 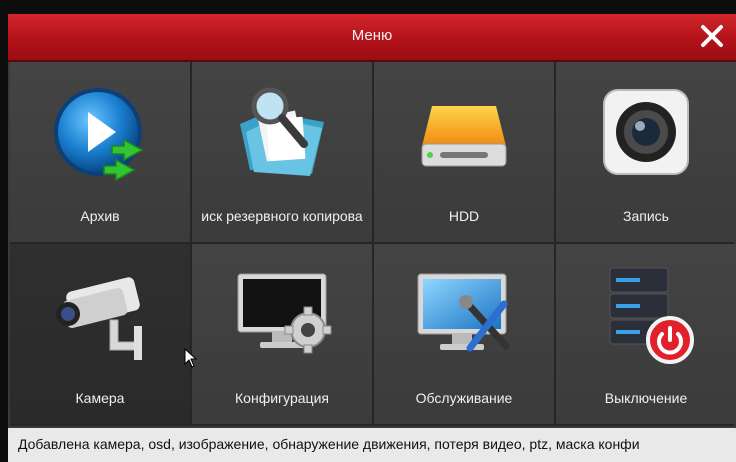 I want to click on menu-item-label: Камера, so click(x=100, y=398).